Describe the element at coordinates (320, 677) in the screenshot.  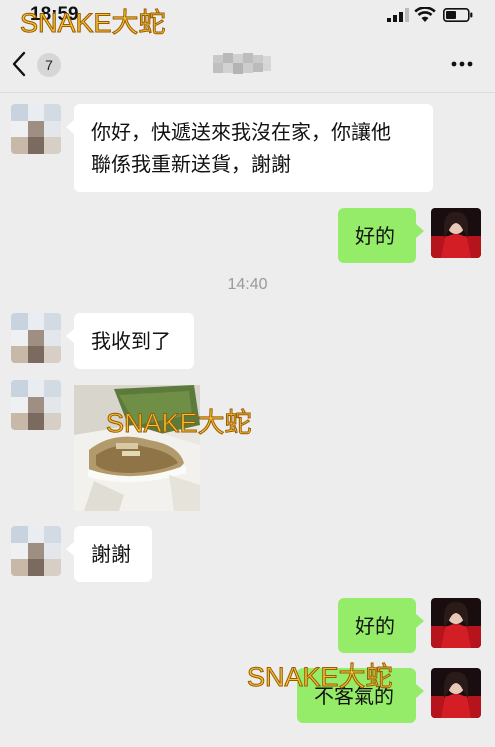
I see `watermark-bottom: SNAKE大蛇` at that location.